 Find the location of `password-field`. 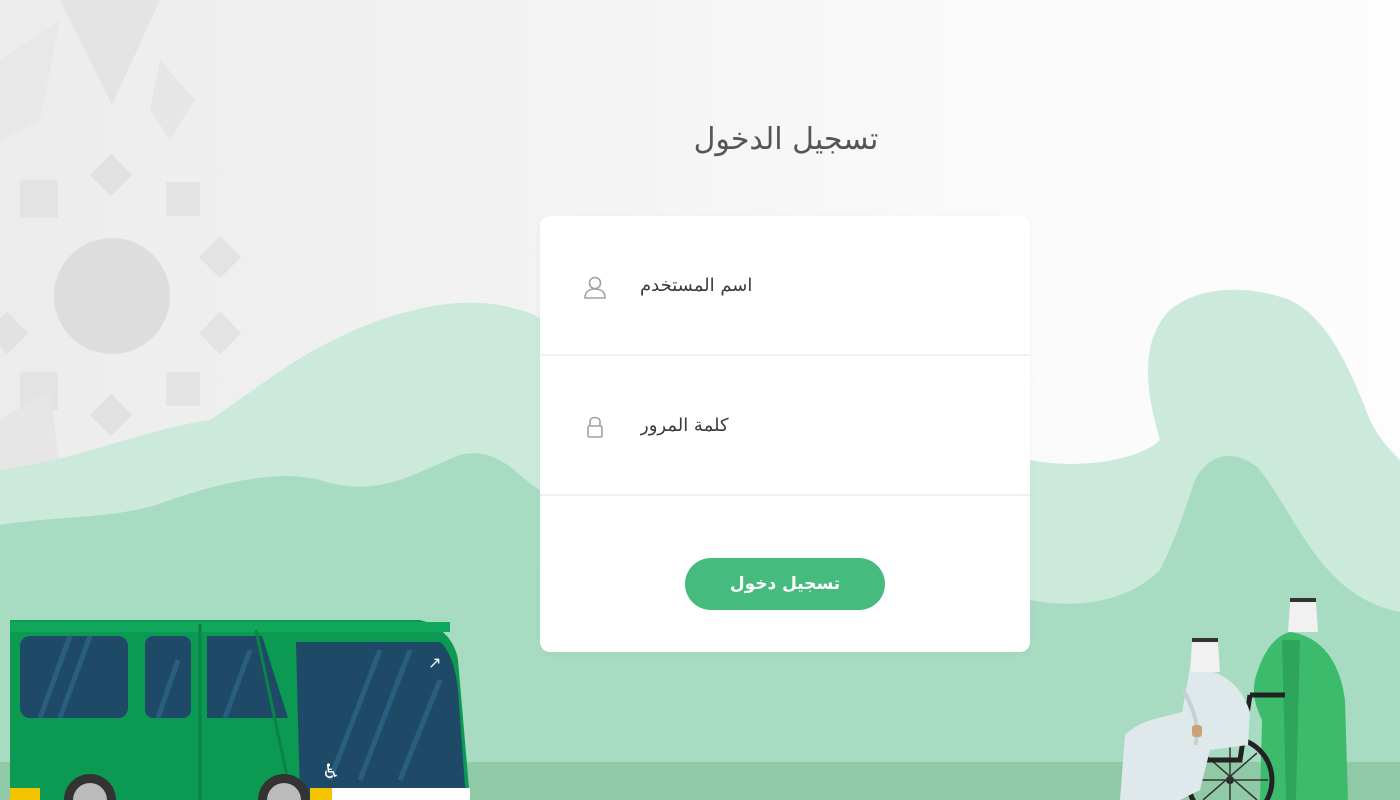

password-field is located at coordinates (785, 426).